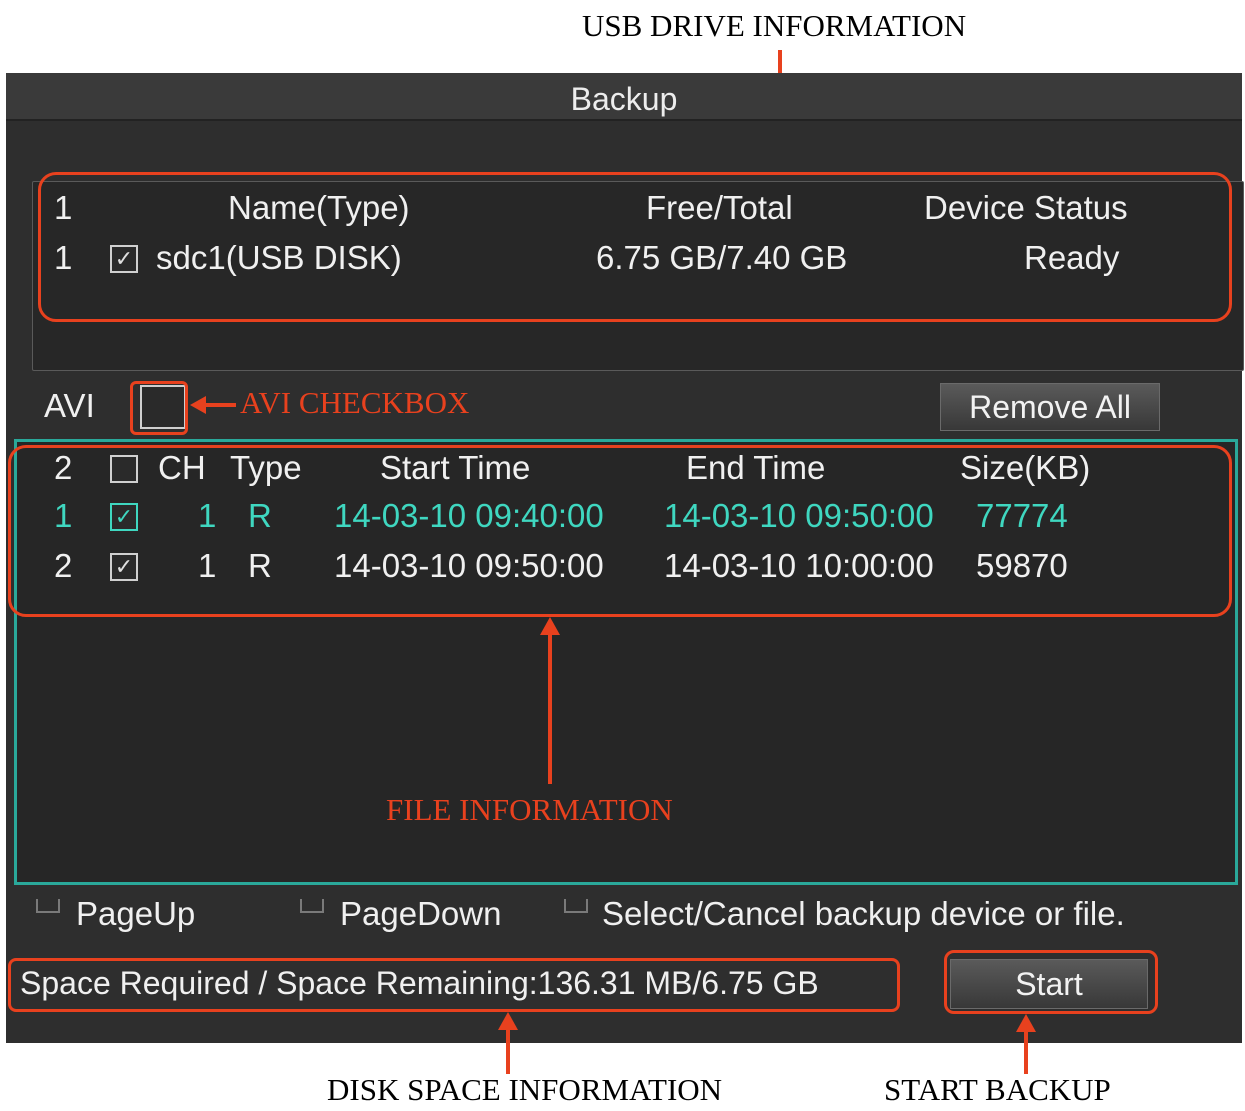 The image size is (1245, 1111). I want to click on avi-label: AVI, so click(69, 405).